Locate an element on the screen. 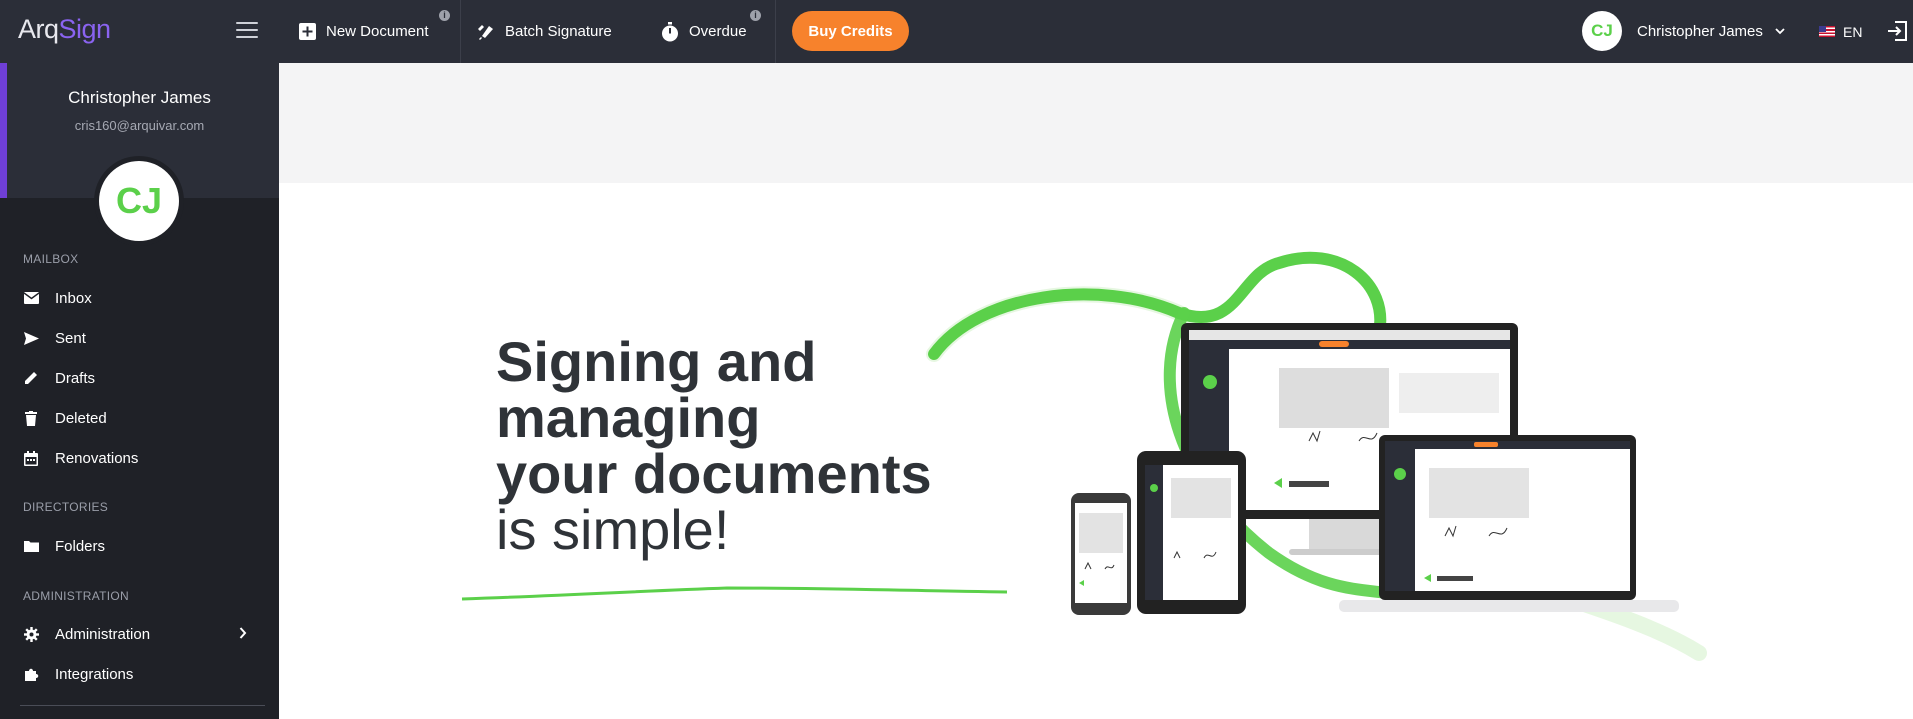  sidebar-item-label: Sent is located at coordinates (70, 338).